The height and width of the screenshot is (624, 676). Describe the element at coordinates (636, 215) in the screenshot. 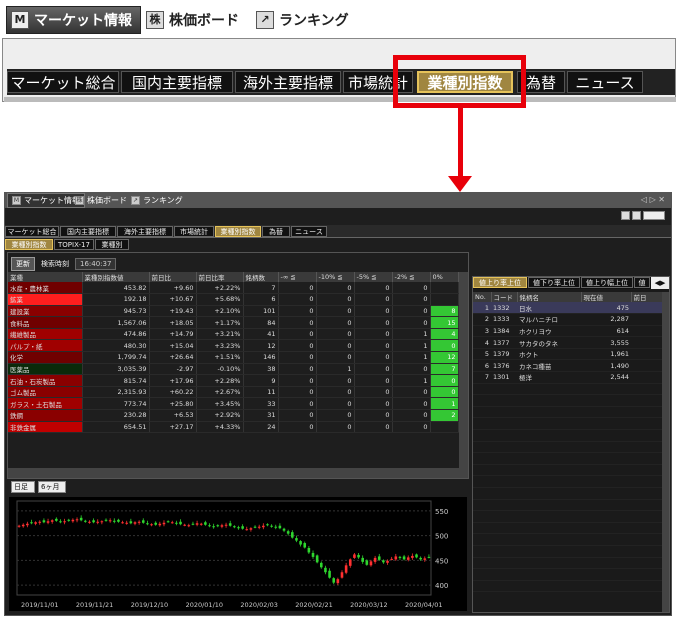

I see `layout-single-icon` at that location.